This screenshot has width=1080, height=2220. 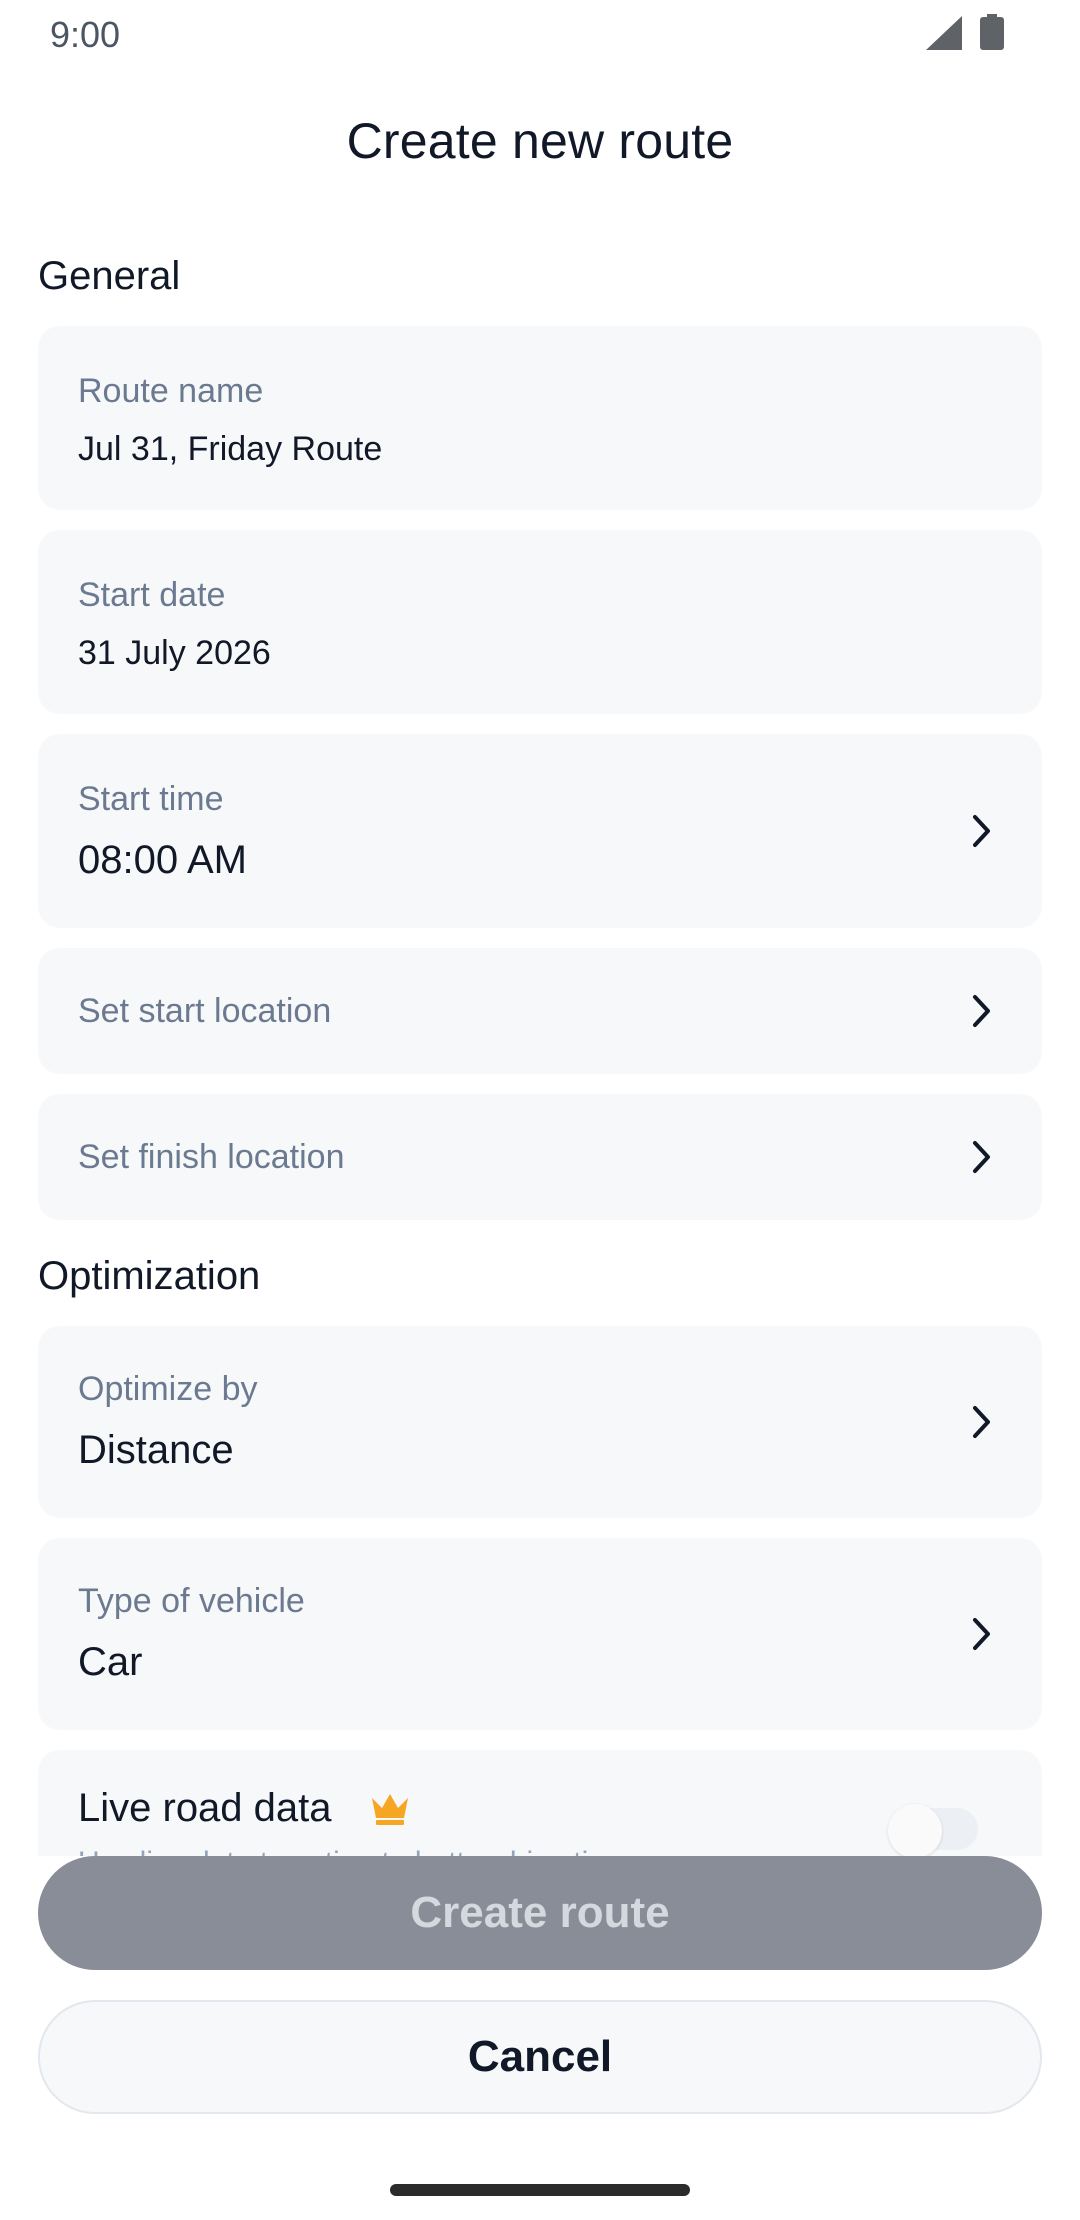 I want to click on start-location-placeholder: Set start location, so click(x=205, y=1011).